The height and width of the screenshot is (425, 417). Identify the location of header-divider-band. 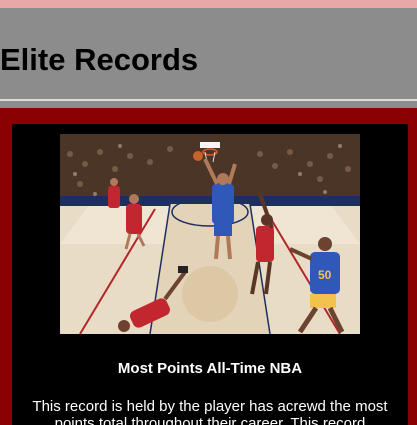
(208, 104).